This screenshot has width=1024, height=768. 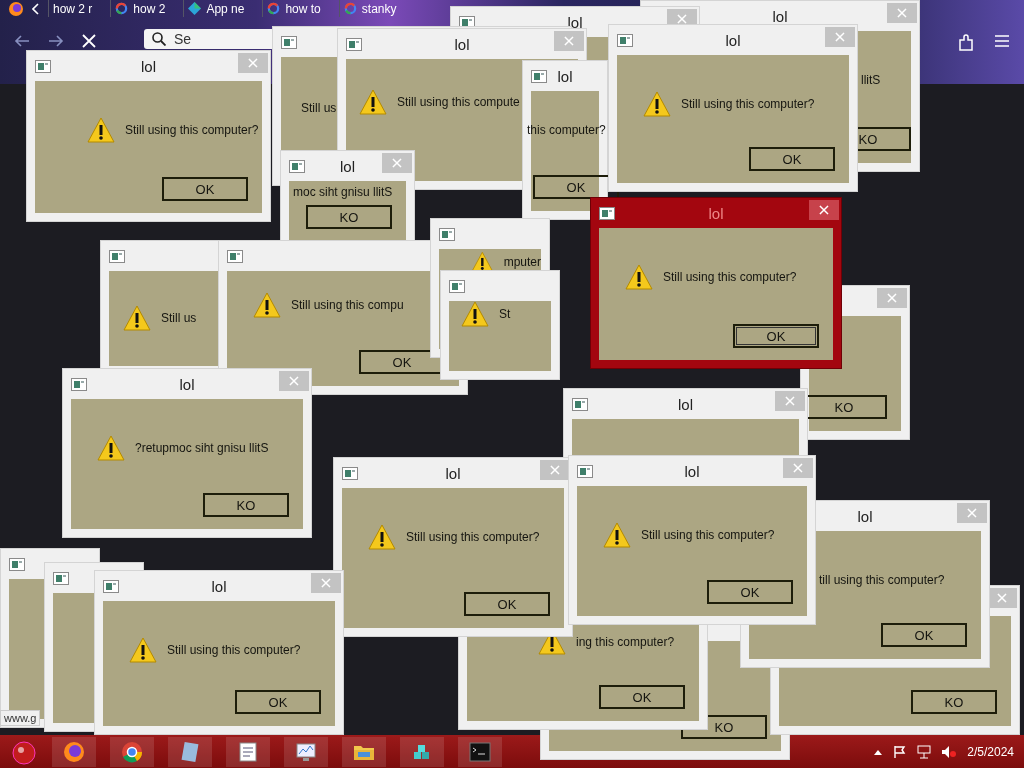 I want to click on dialog-message: Still using this compu, so click(x=347, y=305).